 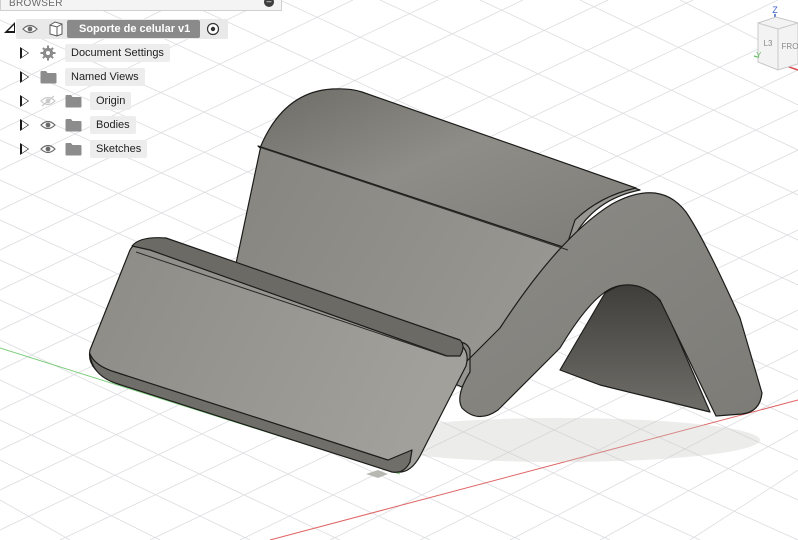 What do you see at coordinates (269, 3) in the screenshot?
I see `minus-icon: –` at bounding box center [269, 3].